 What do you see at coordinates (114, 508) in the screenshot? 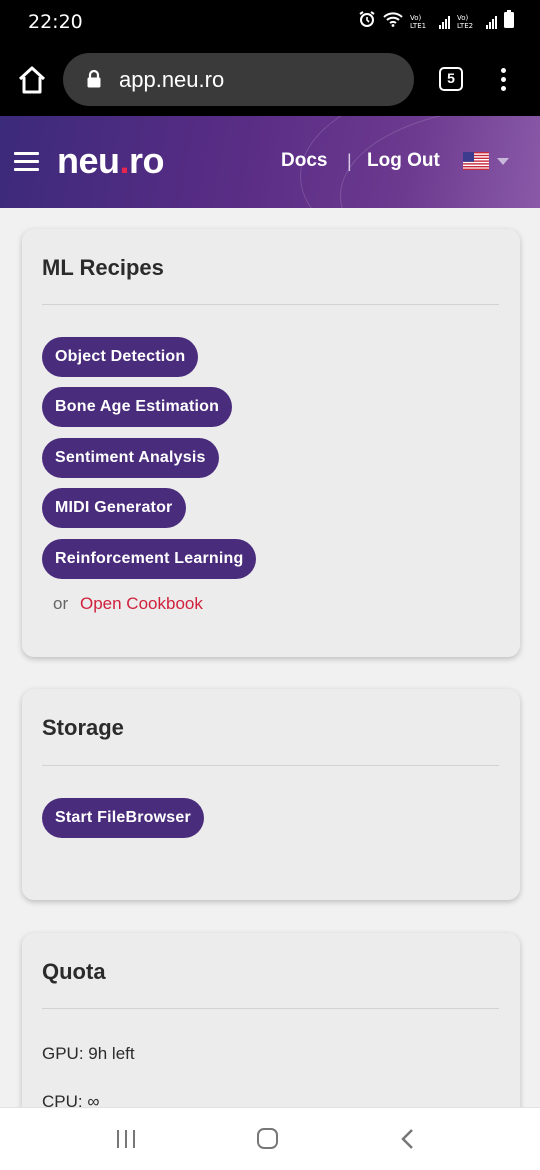
I see `recipe-chip-midi-generator: MIDI Generator` at bounding box center [114, 508].